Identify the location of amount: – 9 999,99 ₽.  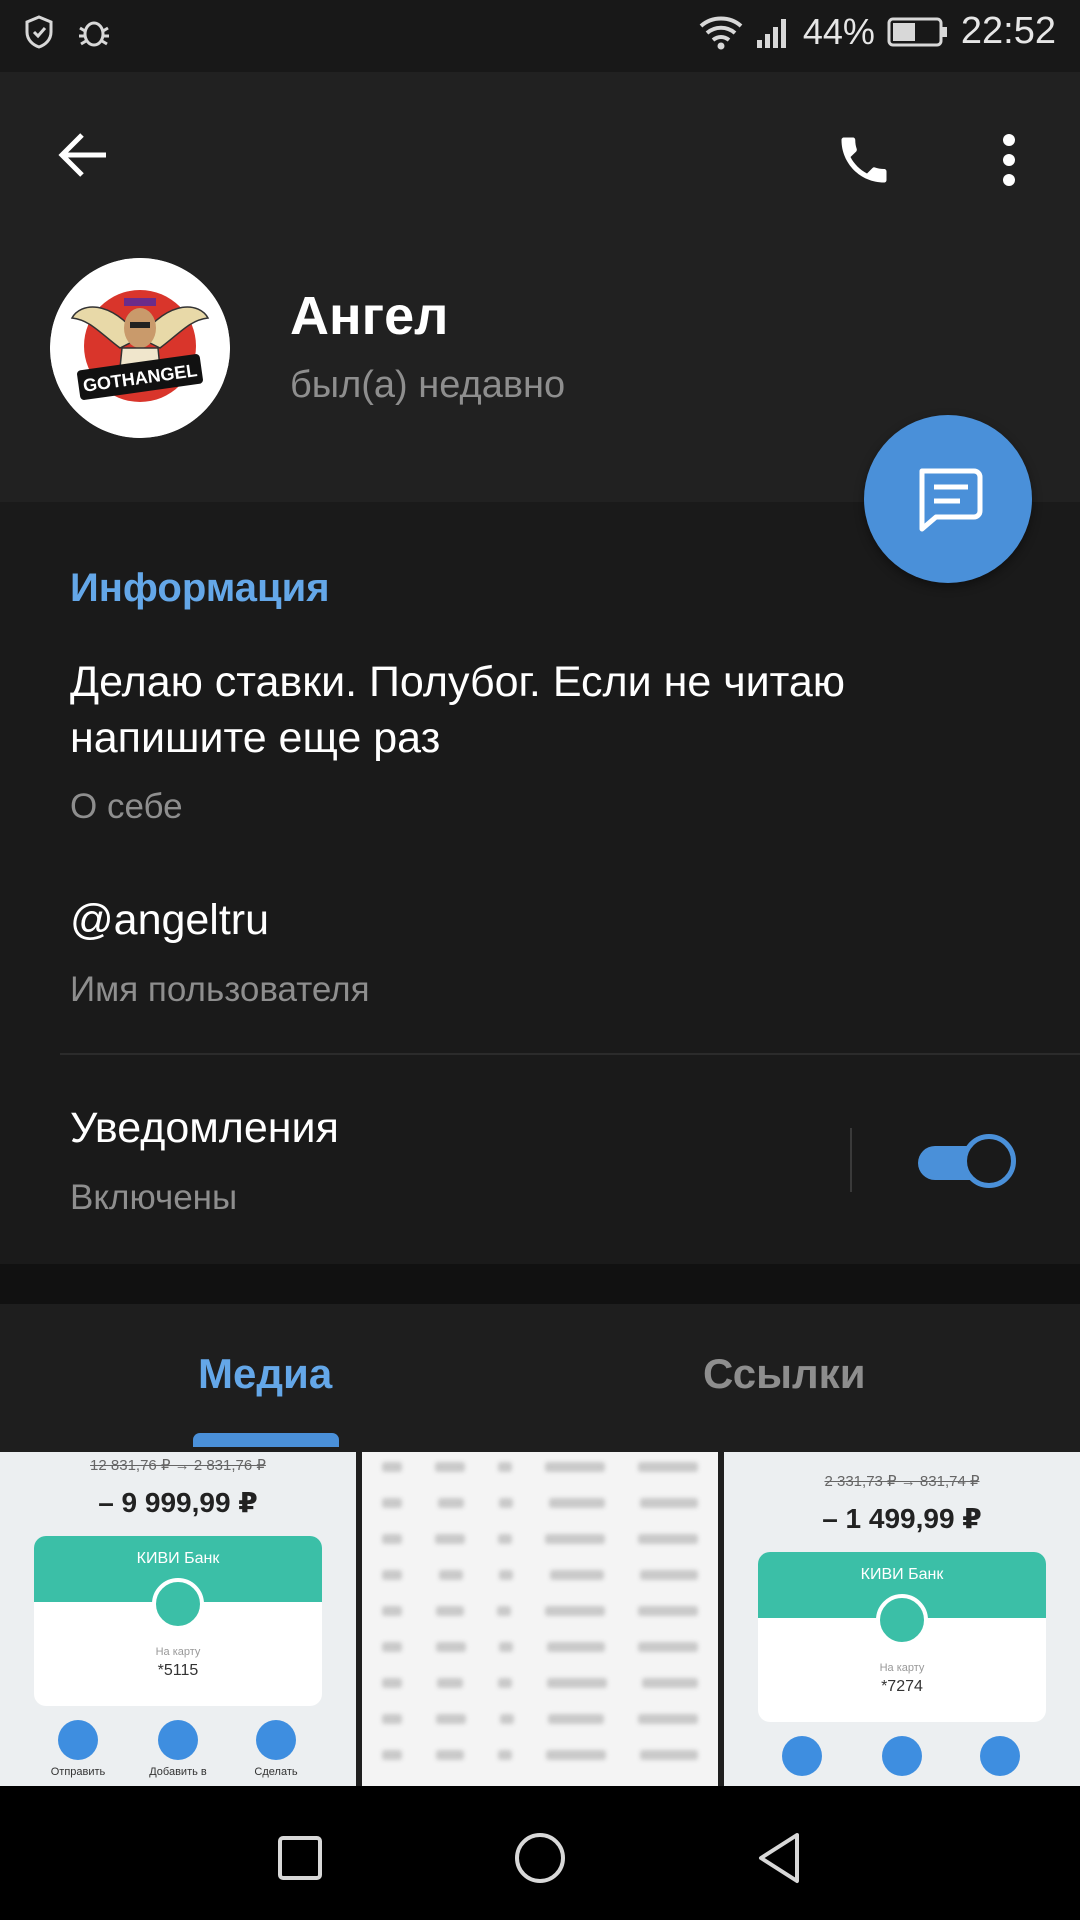
(178, 1502).